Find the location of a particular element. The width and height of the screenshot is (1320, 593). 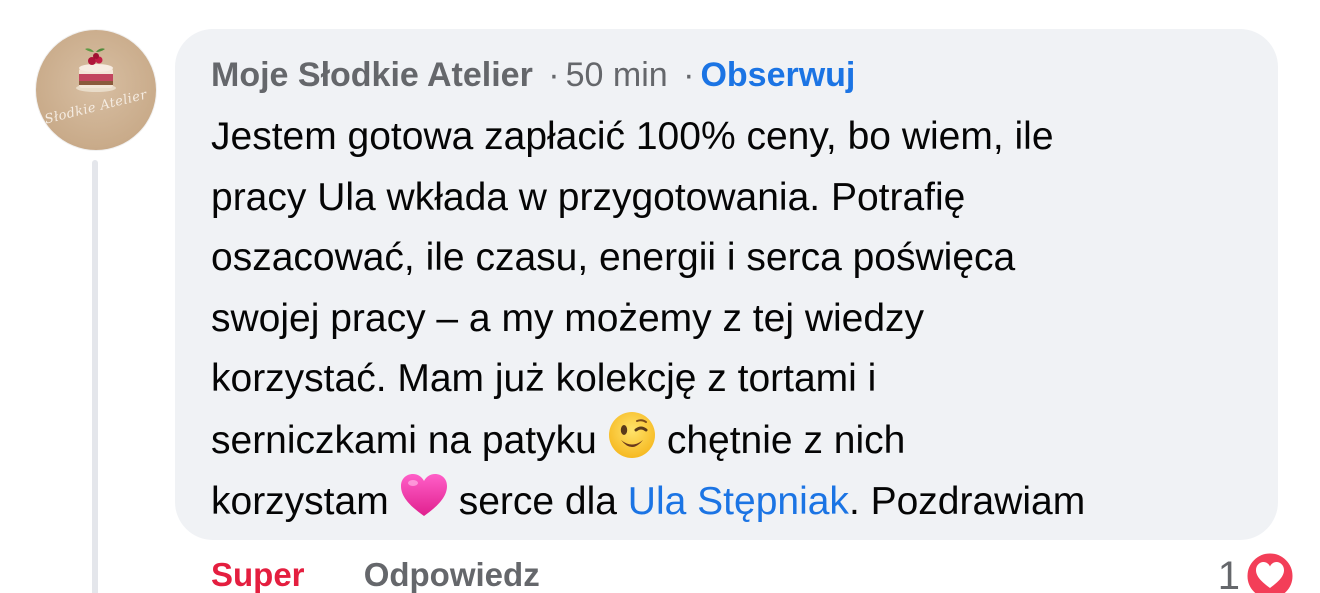

comment-header: Moje Słodkie Atelier · 50 min · Obserwuj is located at coordinates (729, 75).